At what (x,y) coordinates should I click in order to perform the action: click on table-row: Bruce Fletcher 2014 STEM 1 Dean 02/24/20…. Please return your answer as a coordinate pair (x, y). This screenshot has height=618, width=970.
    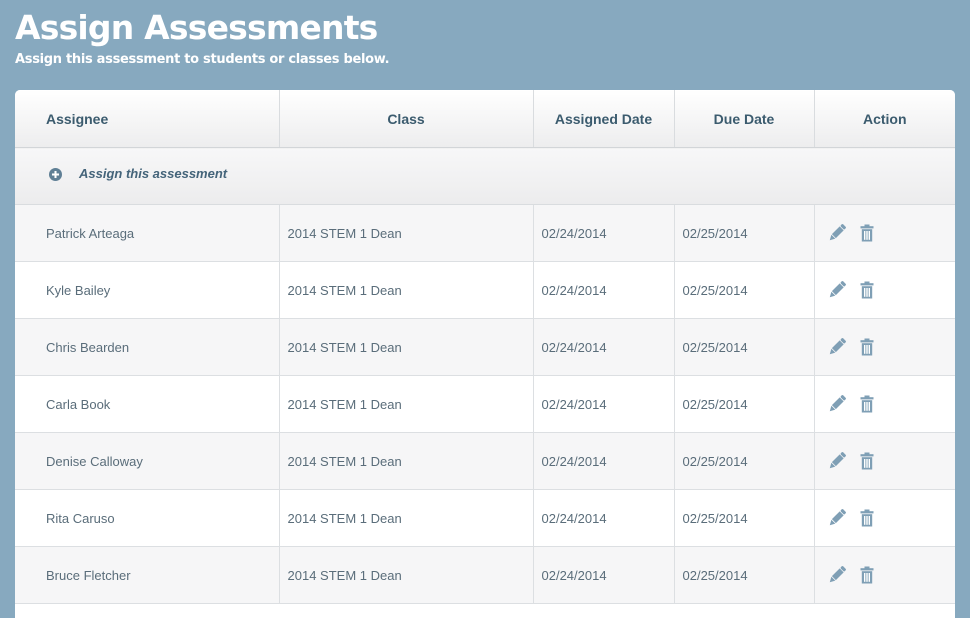
    Looking at the image, I should click on (485, 575).